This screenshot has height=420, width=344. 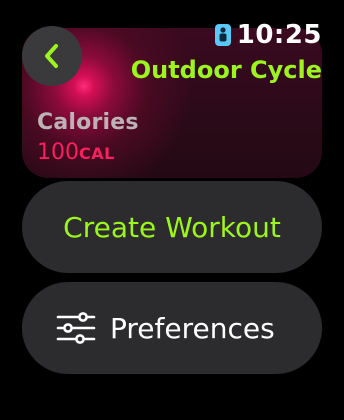 What do you see at coordinates (226, 70) in the screenshot?
I see `page-title: Outdoor Cycle` at bounding box center [226, 70].